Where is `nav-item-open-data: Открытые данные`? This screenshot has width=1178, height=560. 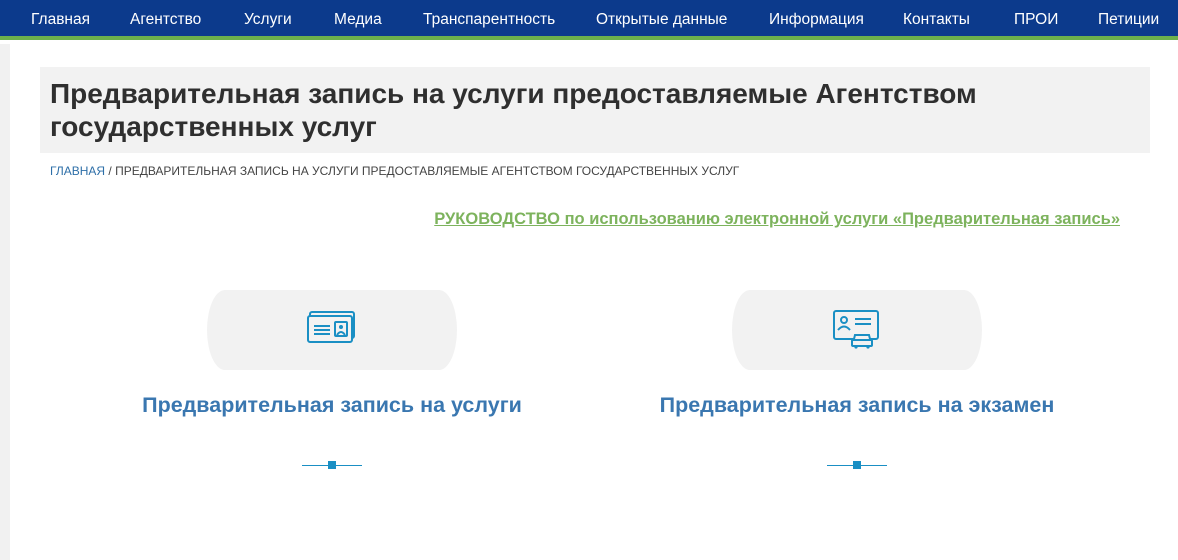 nav-item-open-data: Открытые данные is located at coordinates (661, 20).